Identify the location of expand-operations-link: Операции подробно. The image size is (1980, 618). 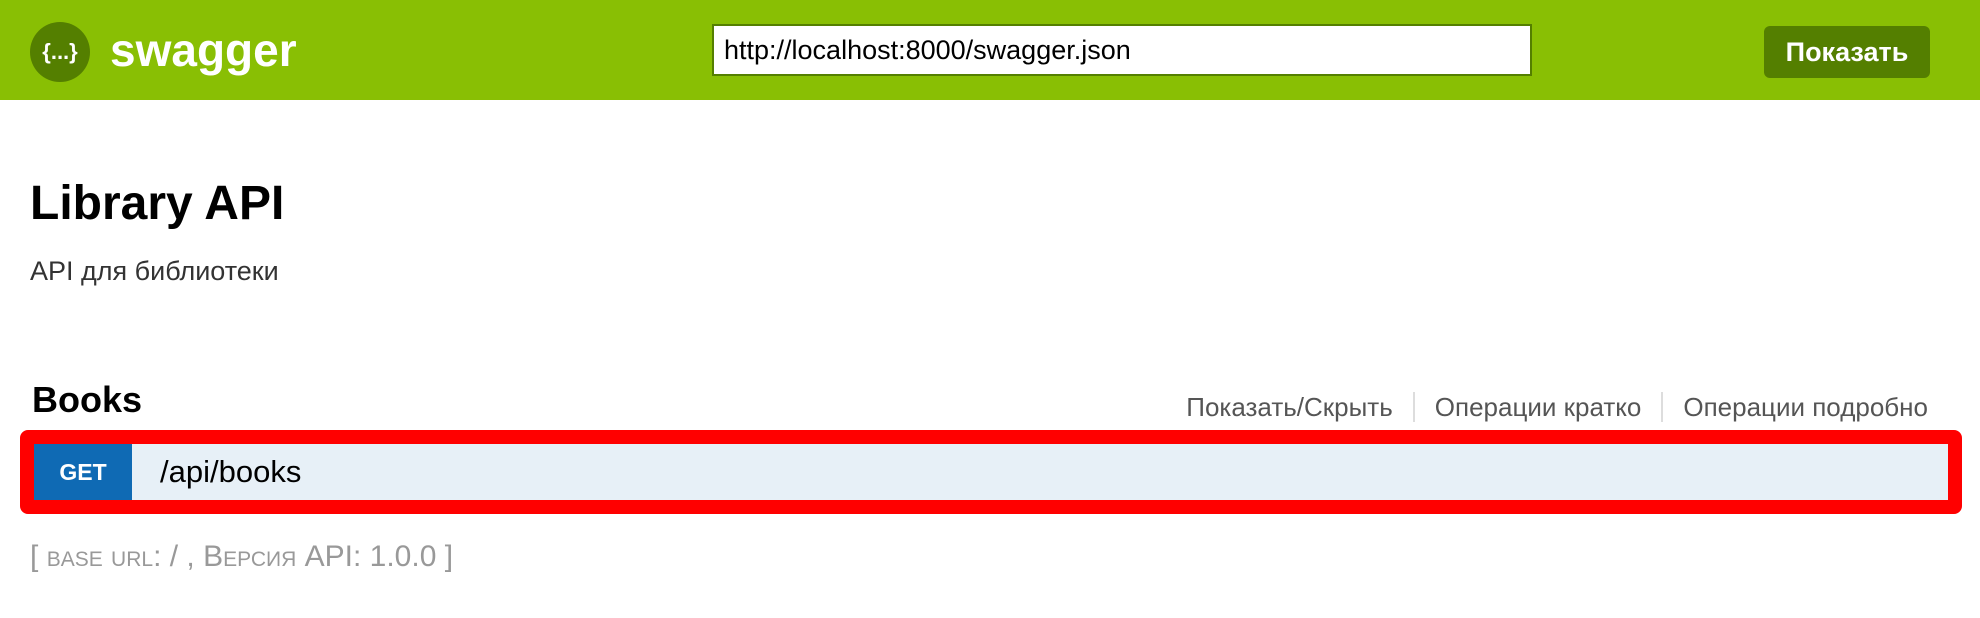
(1795, 407).